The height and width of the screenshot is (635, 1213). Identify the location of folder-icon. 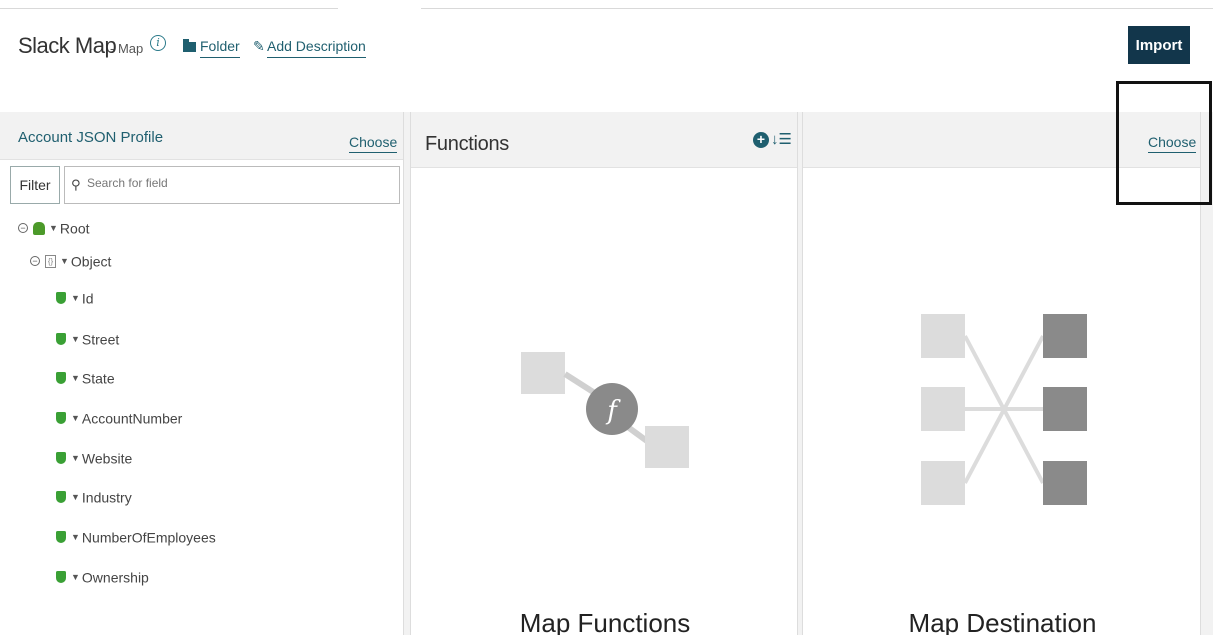
(189, 45).